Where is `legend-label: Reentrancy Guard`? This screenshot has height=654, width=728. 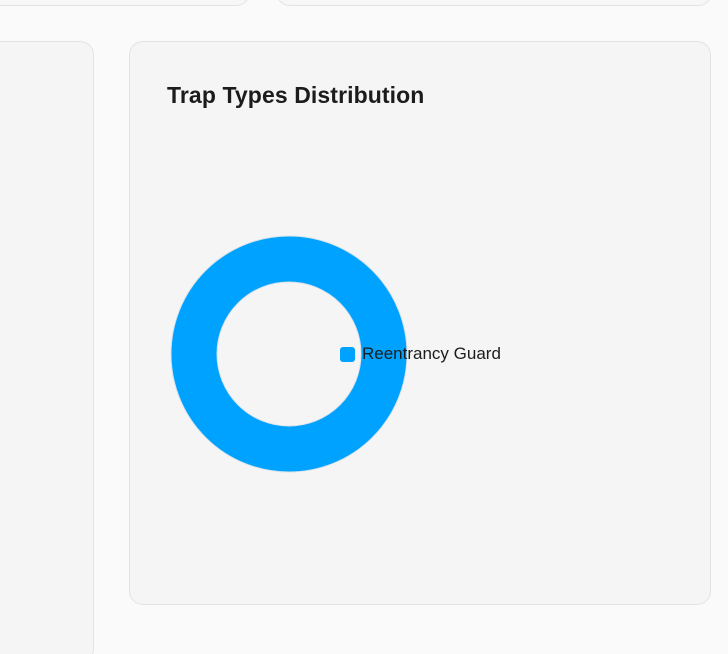
legend-label: Reentrancy Guard is located at coordinates (431, 353).